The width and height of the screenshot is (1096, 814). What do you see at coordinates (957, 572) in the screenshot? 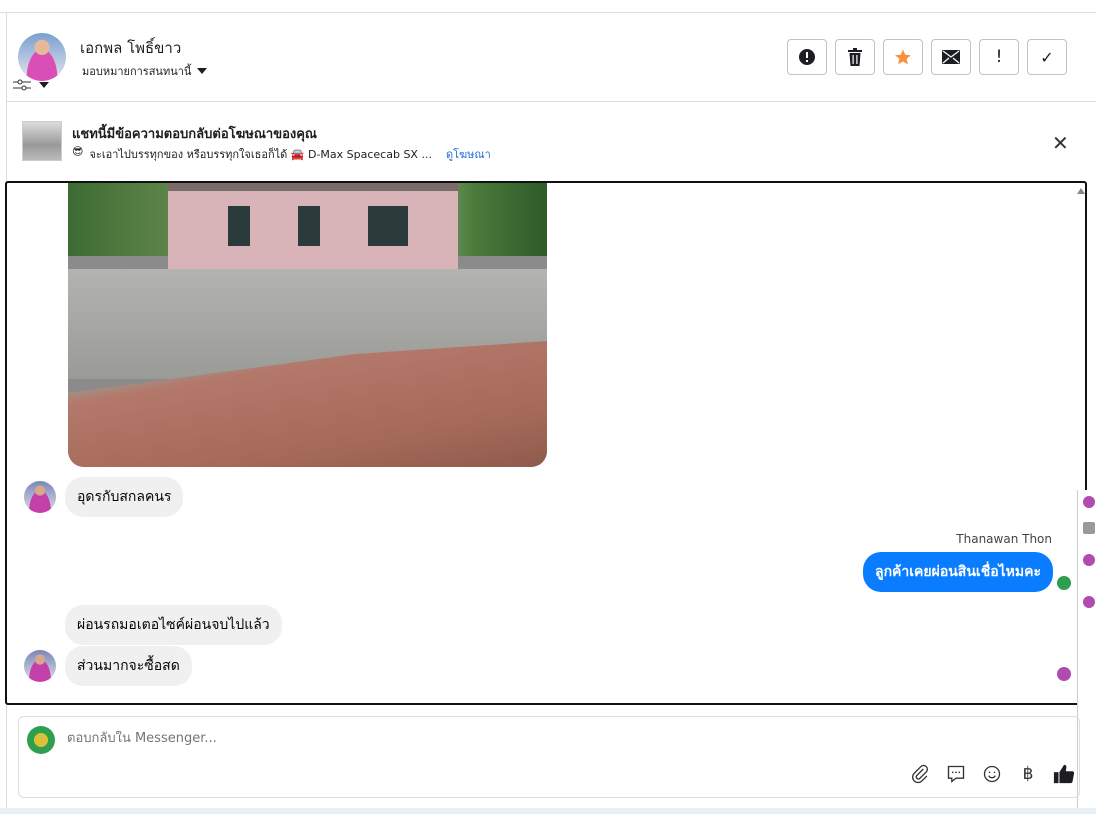
I see `message-bubble-outgoing: ลูกค้าเคยผ่อนสินเชื่อไหมคะ` at bounding box center [957, 572].